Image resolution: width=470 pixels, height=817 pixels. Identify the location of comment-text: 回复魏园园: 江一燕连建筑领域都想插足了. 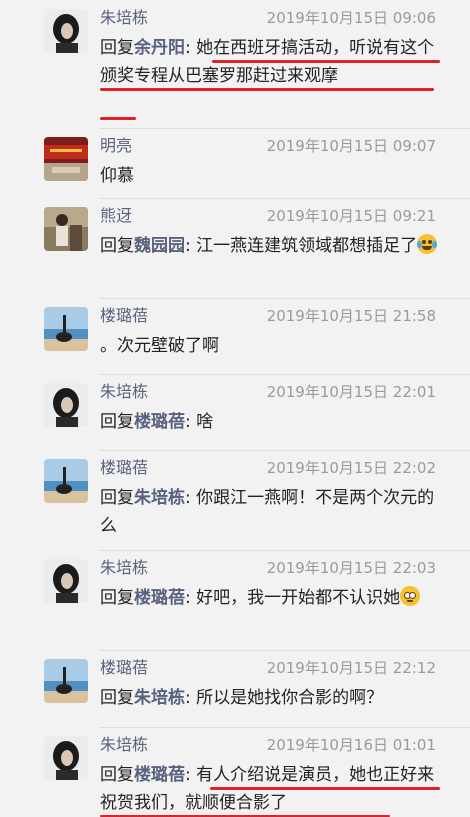
(272, 246).